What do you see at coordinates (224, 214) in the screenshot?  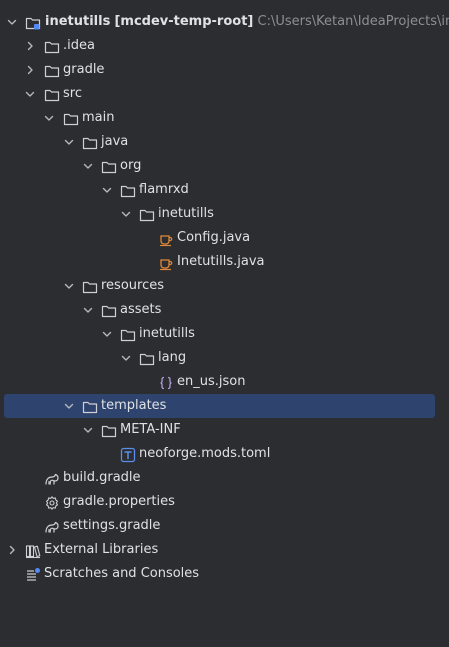 I see `tree-row-inetutills-package: inetutills` at bounding box center [224, 214].